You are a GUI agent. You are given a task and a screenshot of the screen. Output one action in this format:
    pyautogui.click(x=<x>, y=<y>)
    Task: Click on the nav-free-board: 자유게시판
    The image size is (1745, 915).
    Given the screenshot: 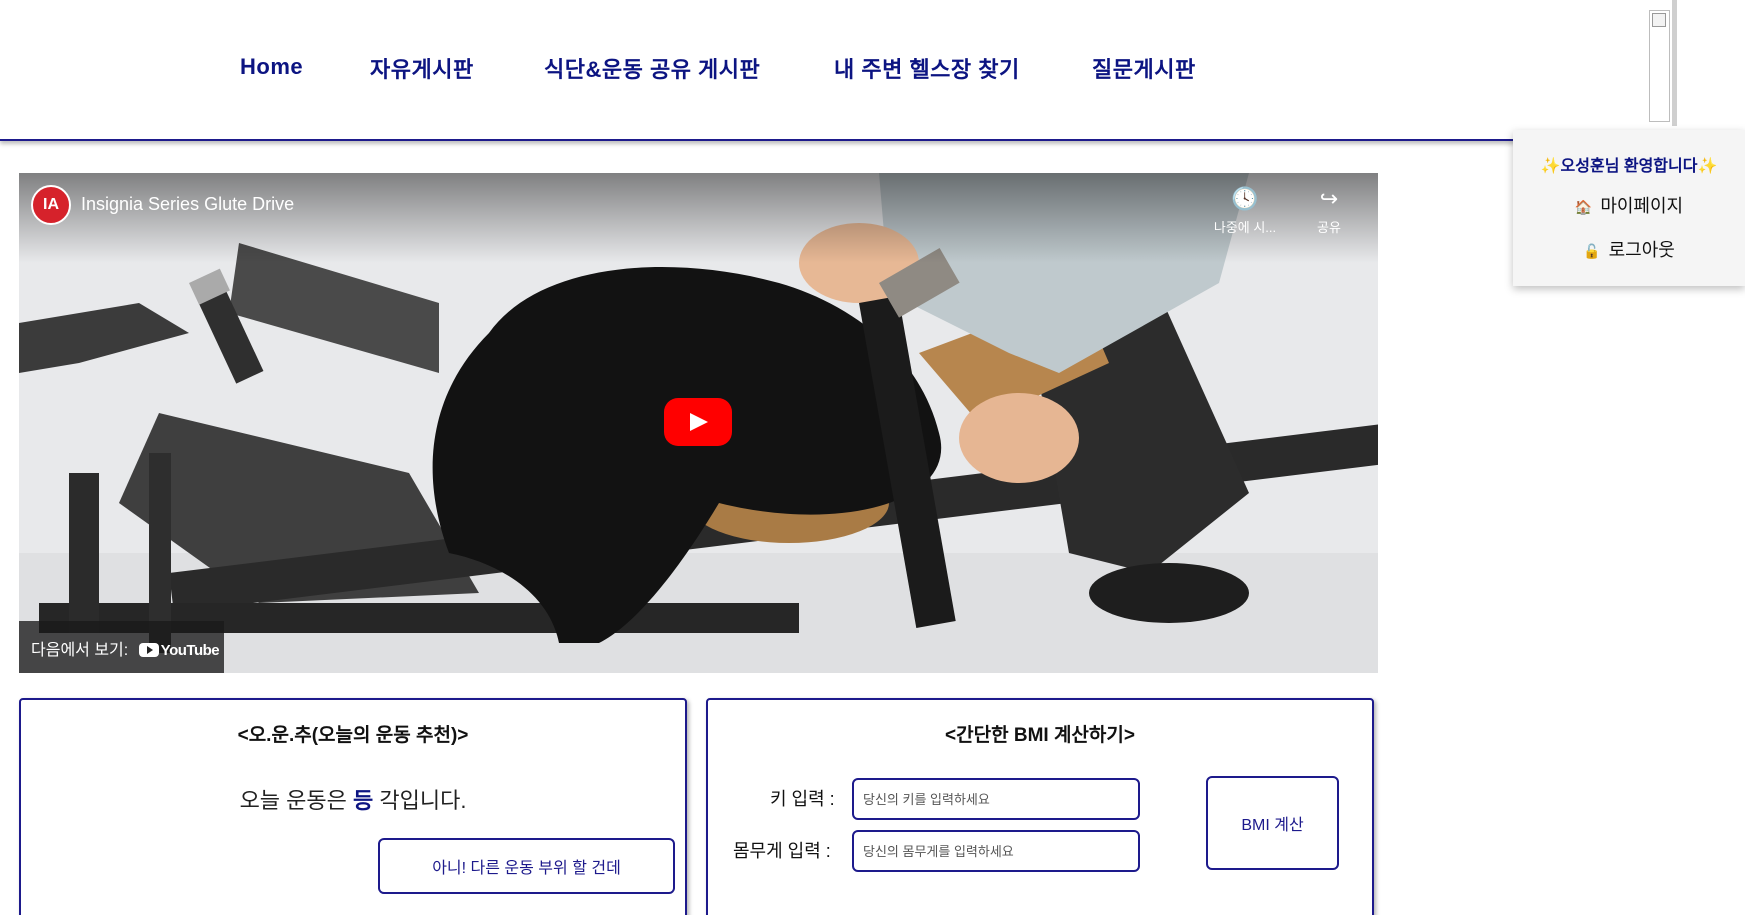 What is the action you would take?
    pyautogui.click(x=422, y=68)
    